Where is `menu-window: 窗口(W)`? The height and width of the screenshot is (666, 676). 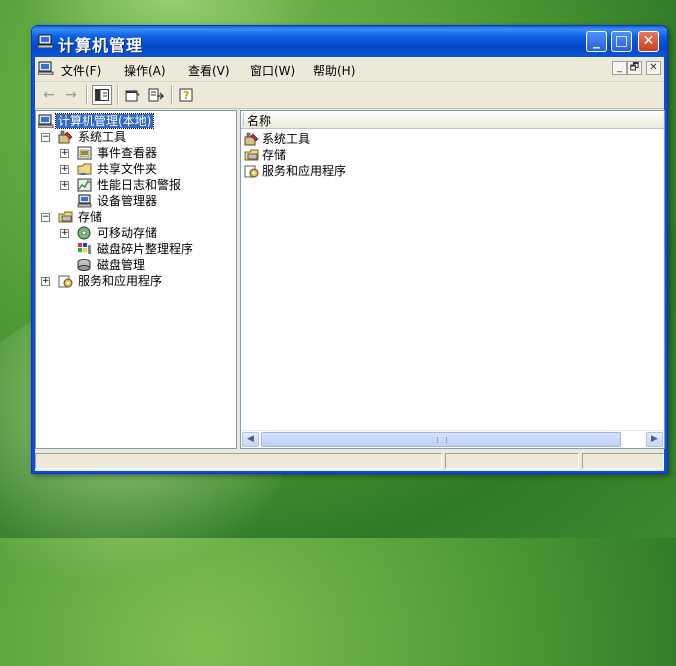 menu-window: 窗口(W) is located at coordinates (272, 70).